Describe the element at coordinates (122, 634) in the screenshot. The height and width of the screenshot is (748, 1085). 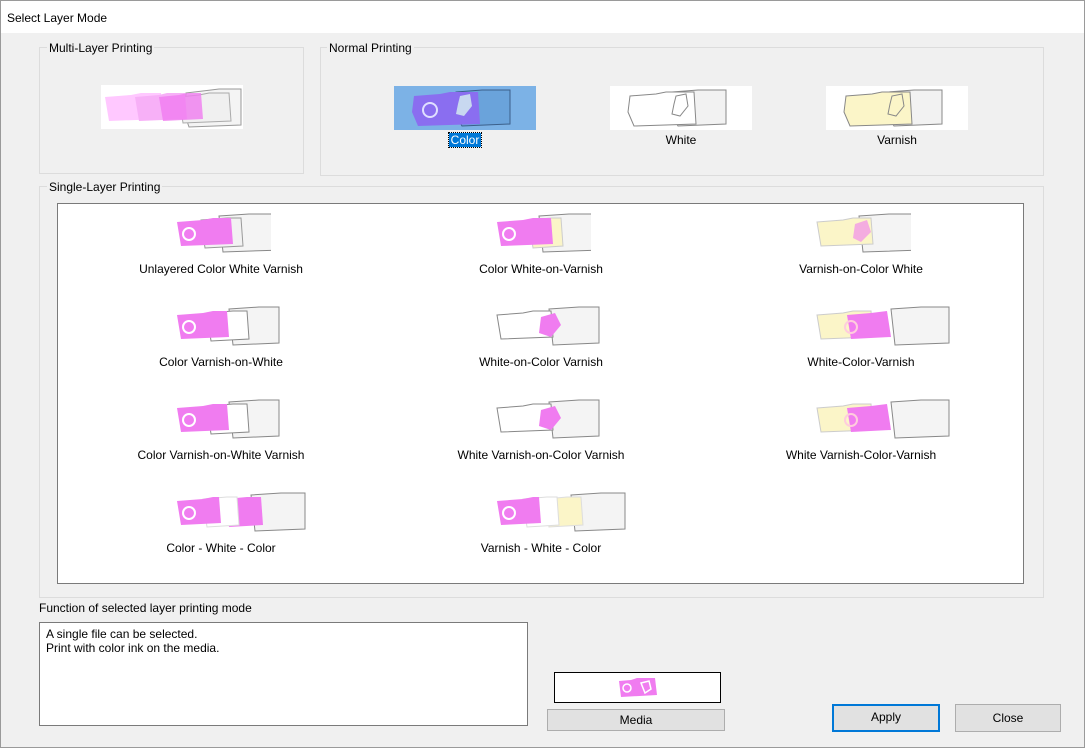
I see `description-line: A single file can be selected.` at that location.